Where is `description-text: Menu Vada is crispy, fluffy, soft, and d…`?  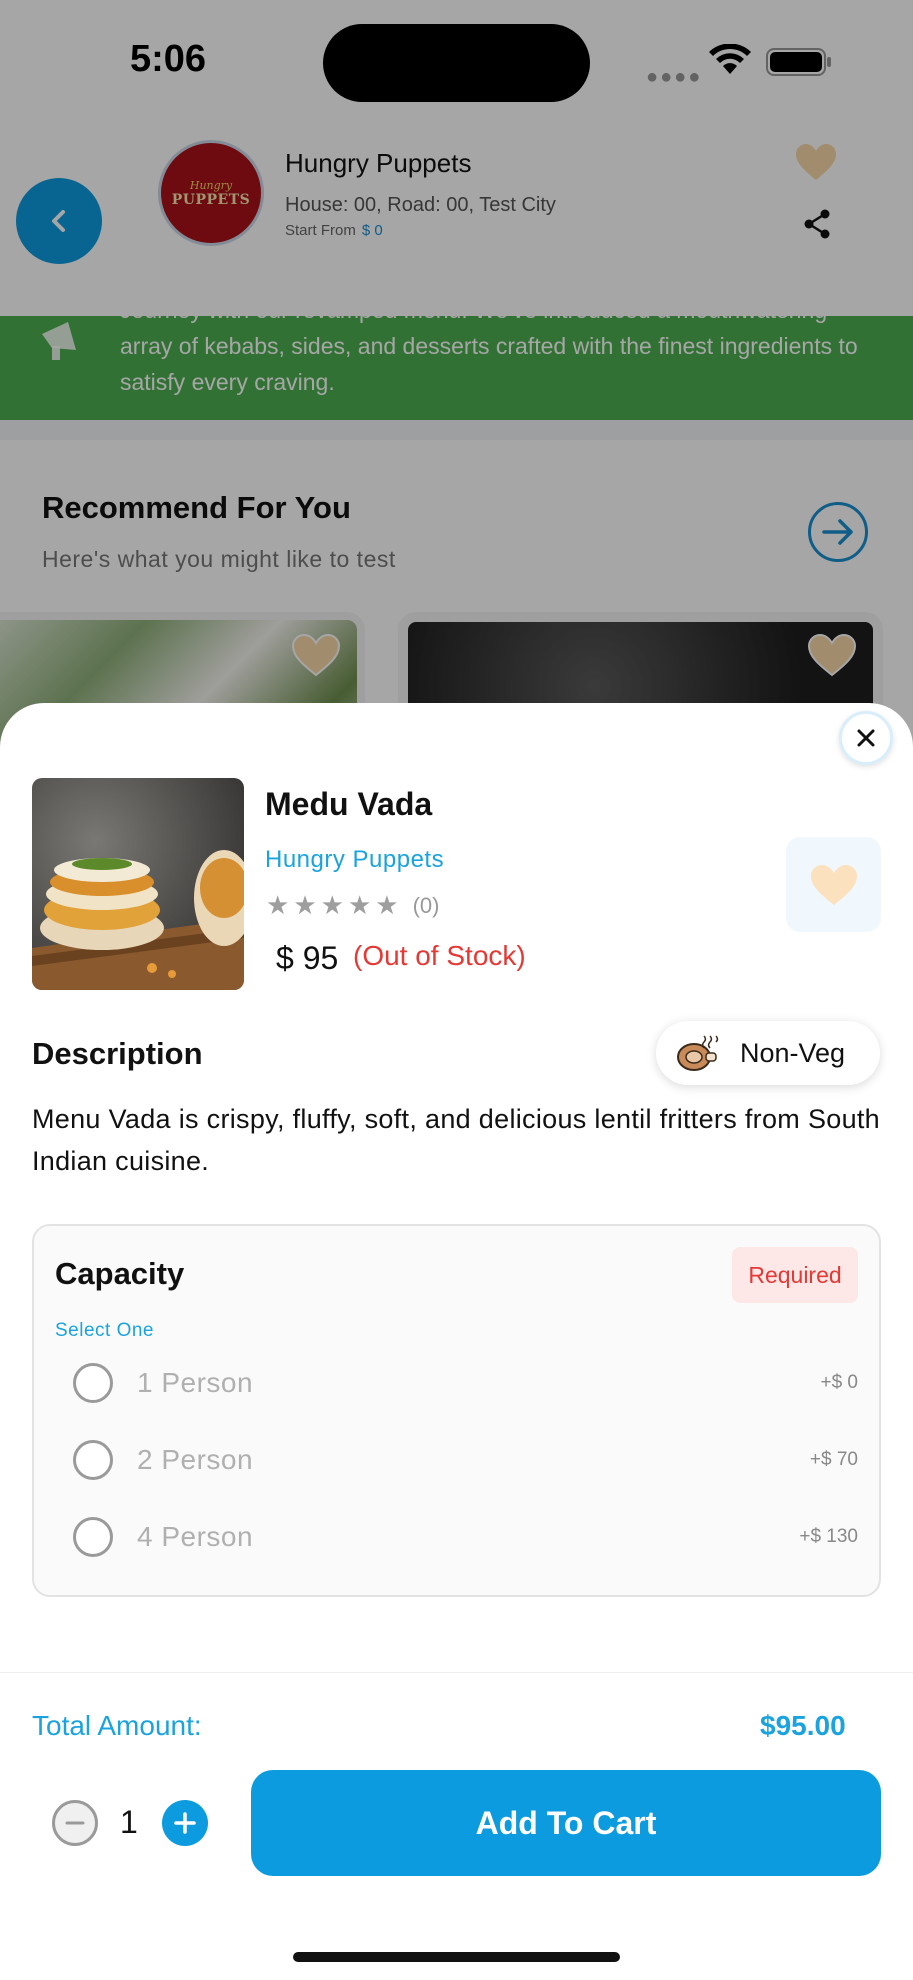
description-text: Menu Vada is crispy, fluffy, soft, and d… is located at coordinates (456, 1140).